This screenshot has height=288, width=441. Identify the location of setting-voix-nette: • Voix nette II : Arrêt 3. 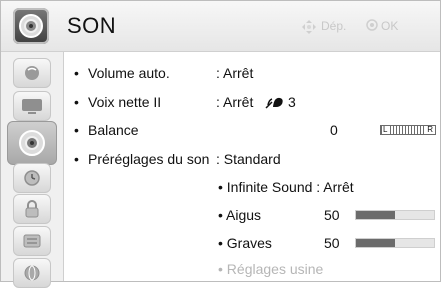
(252, 102).